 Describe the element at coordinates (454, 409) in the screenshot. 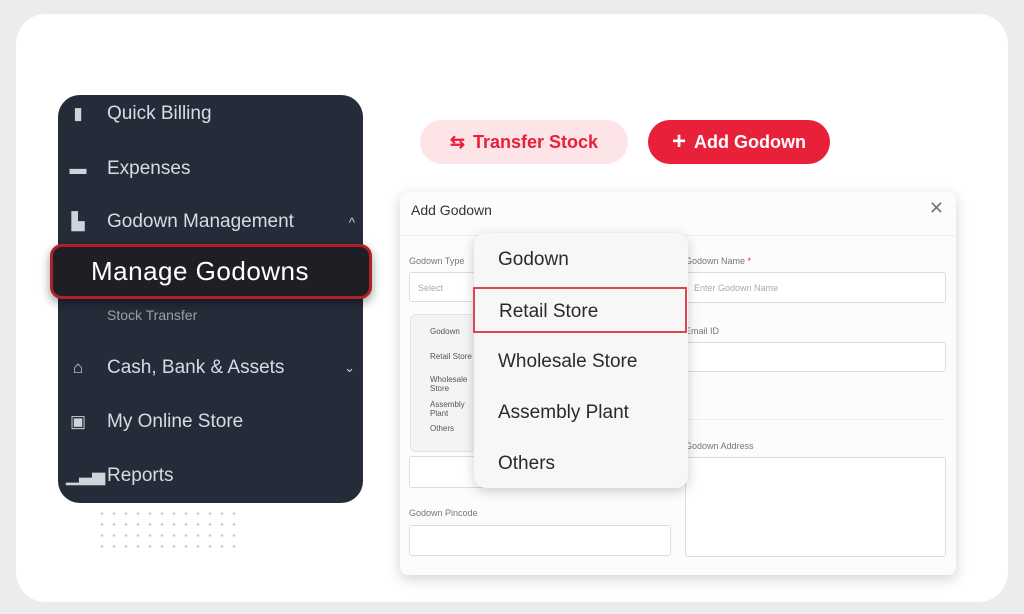

I see `list-item: Assembly Plant` at that location.